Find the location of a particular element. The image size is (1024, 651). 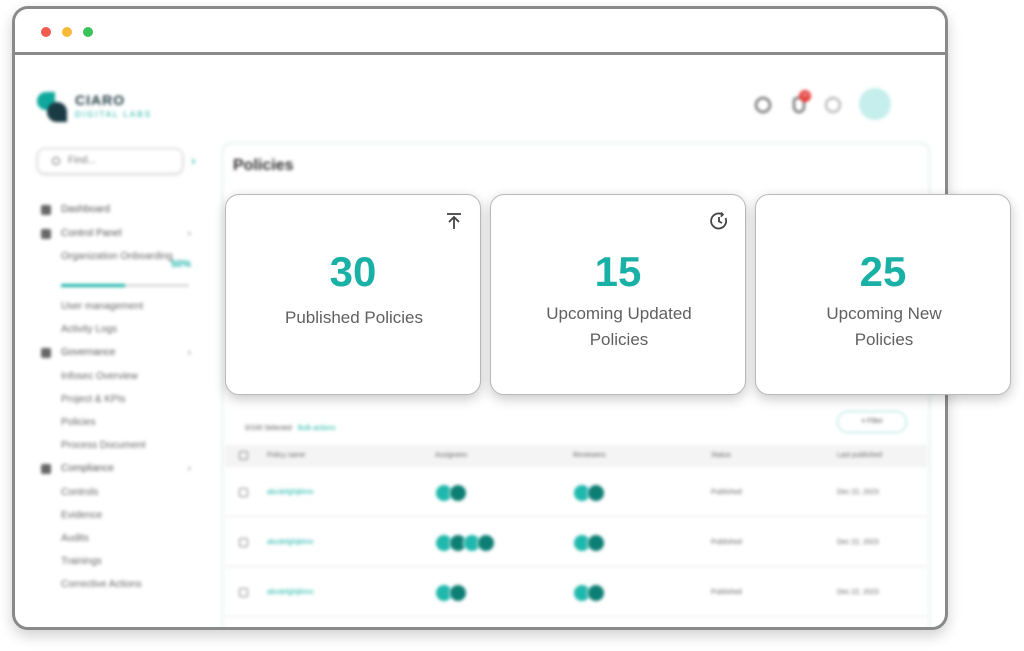

bulk-actions-link: Bulk actions is located at coordinates (317, 428).